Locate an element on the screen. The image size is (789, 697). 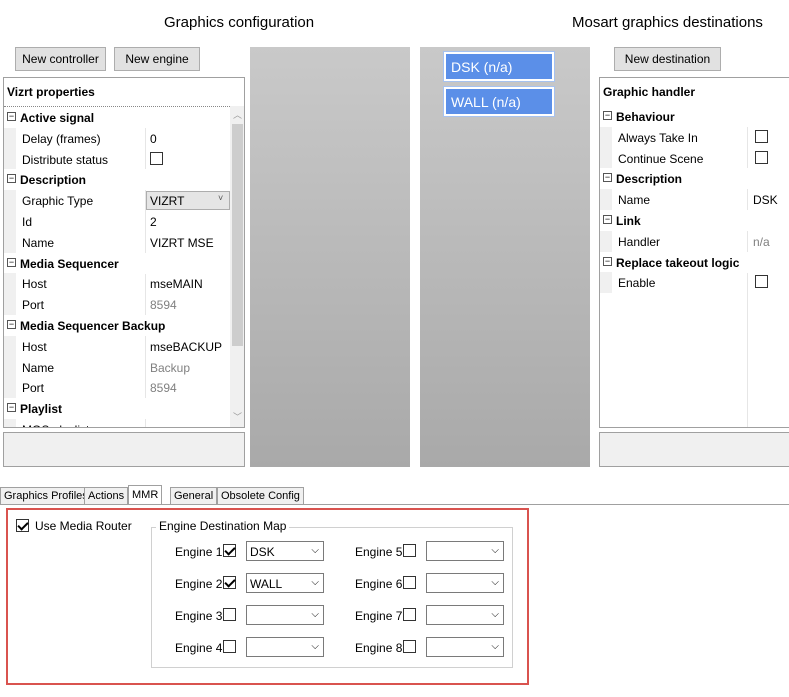
new-controller-button: New controller is located at coordinates (60, 59).